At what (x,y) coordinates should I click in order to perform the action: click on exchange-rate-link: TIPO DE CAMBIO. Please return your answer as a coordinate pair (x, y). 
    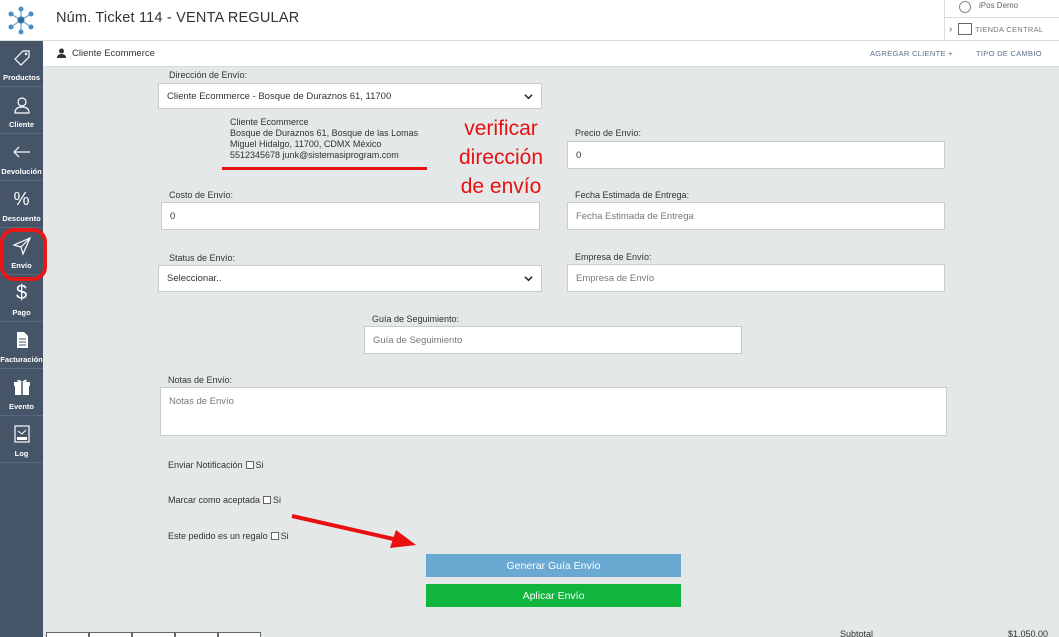
    Looking at the image, I should click on (1009, 53).